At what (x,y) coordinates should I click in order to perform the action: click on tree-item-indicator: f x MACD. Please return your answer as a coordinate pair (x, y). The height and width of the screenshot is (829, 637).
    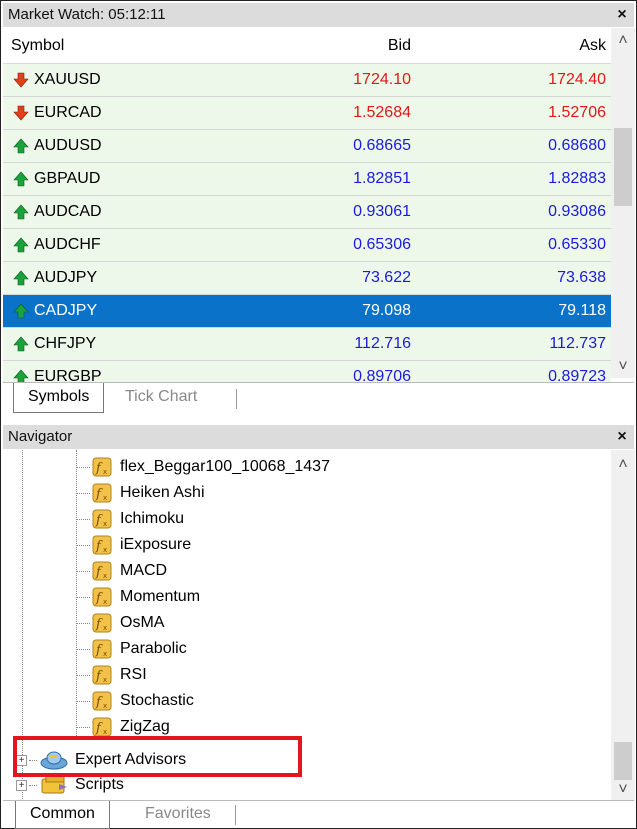
    Looking at the image, I should click on (121, 571).